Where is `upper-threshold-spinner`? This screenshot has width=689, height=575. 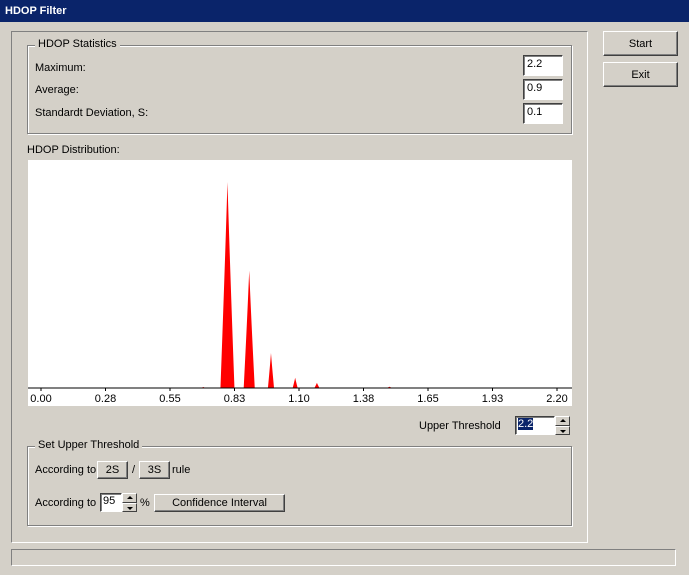
upper-threshold-spinner is located at coordinates (562, 425).